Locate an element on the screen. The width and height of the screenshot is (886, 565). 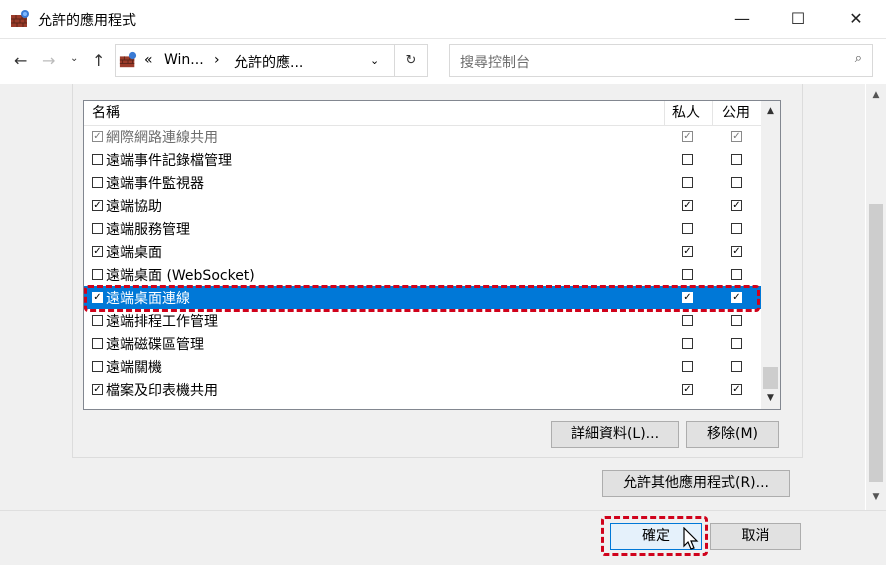
remove-button: 移除(M) is located at coordinates (732, 434).